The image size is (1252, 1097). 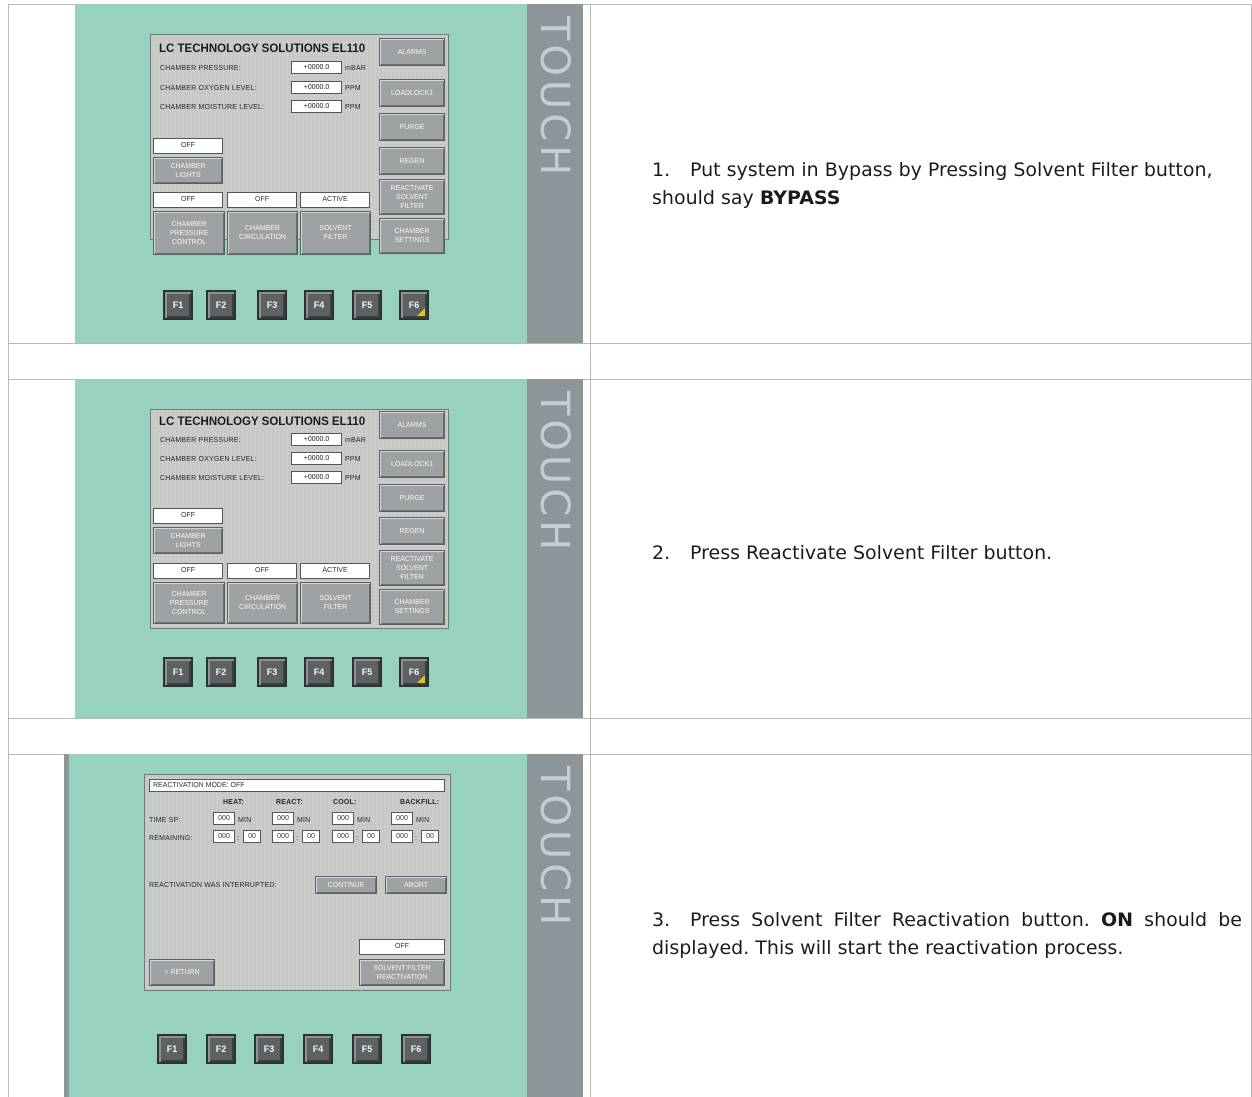 What do you see at coordinates (234, 802) in the screenshot?
I see `heat-header: HEAT:` at bounding box center [234, 802].